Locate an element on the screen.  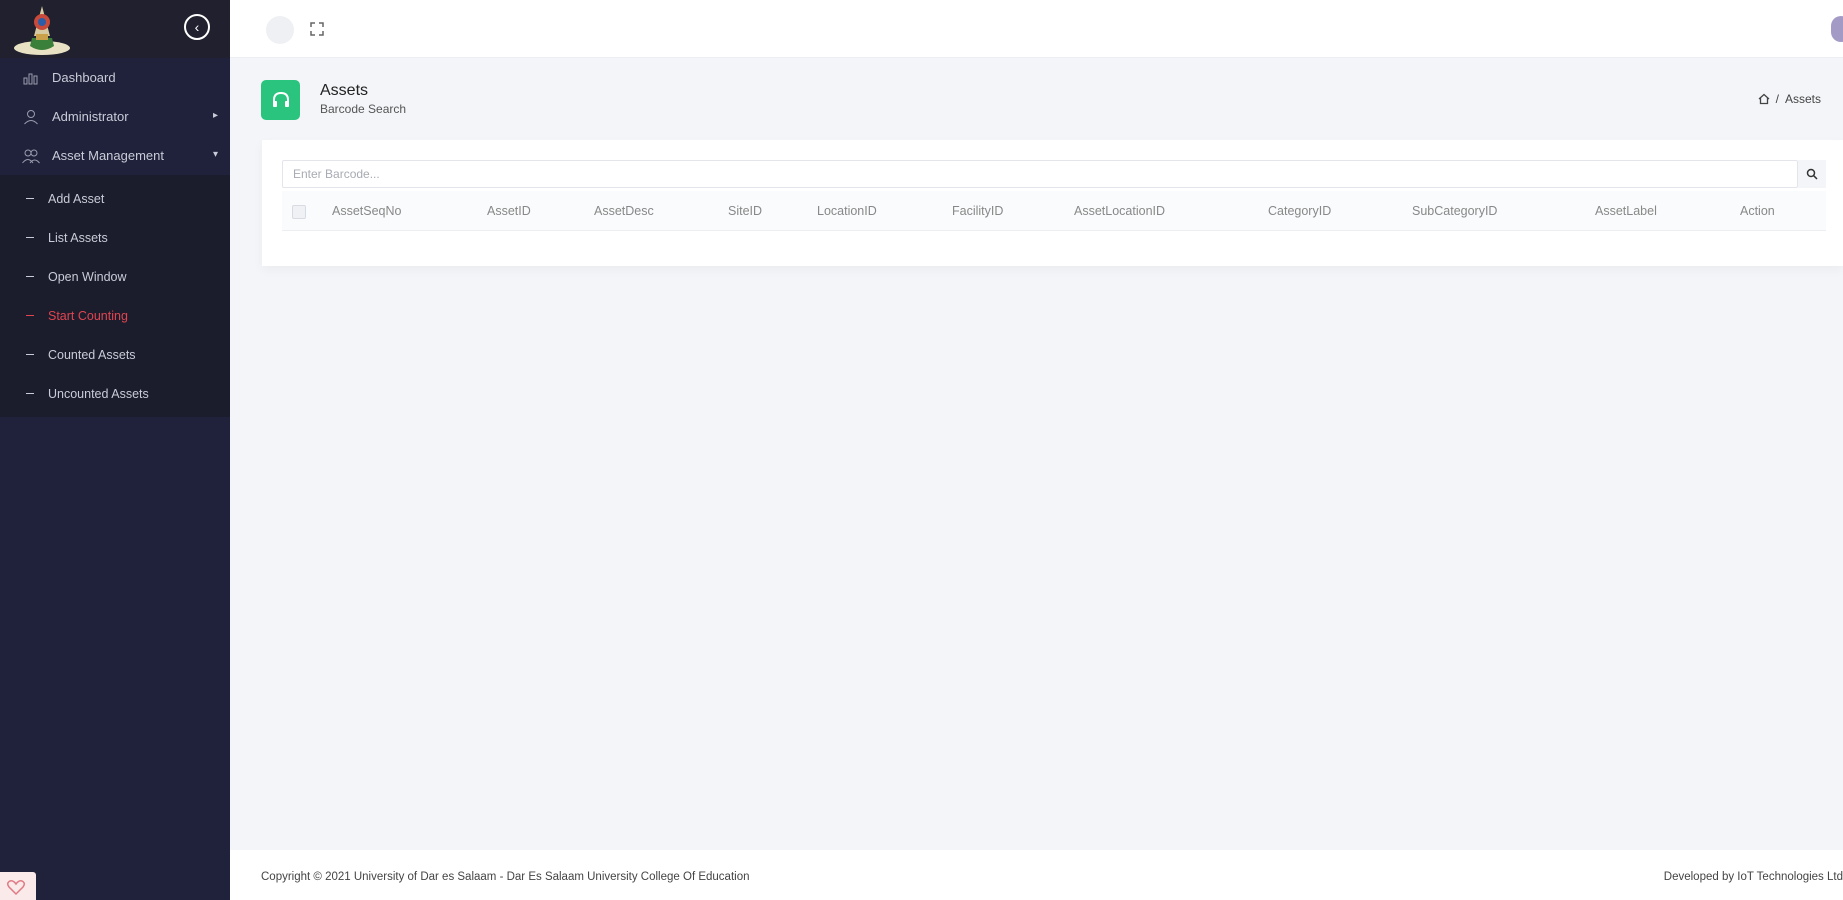
sidebar-header: ‹ is located at coordinates (115, 29).